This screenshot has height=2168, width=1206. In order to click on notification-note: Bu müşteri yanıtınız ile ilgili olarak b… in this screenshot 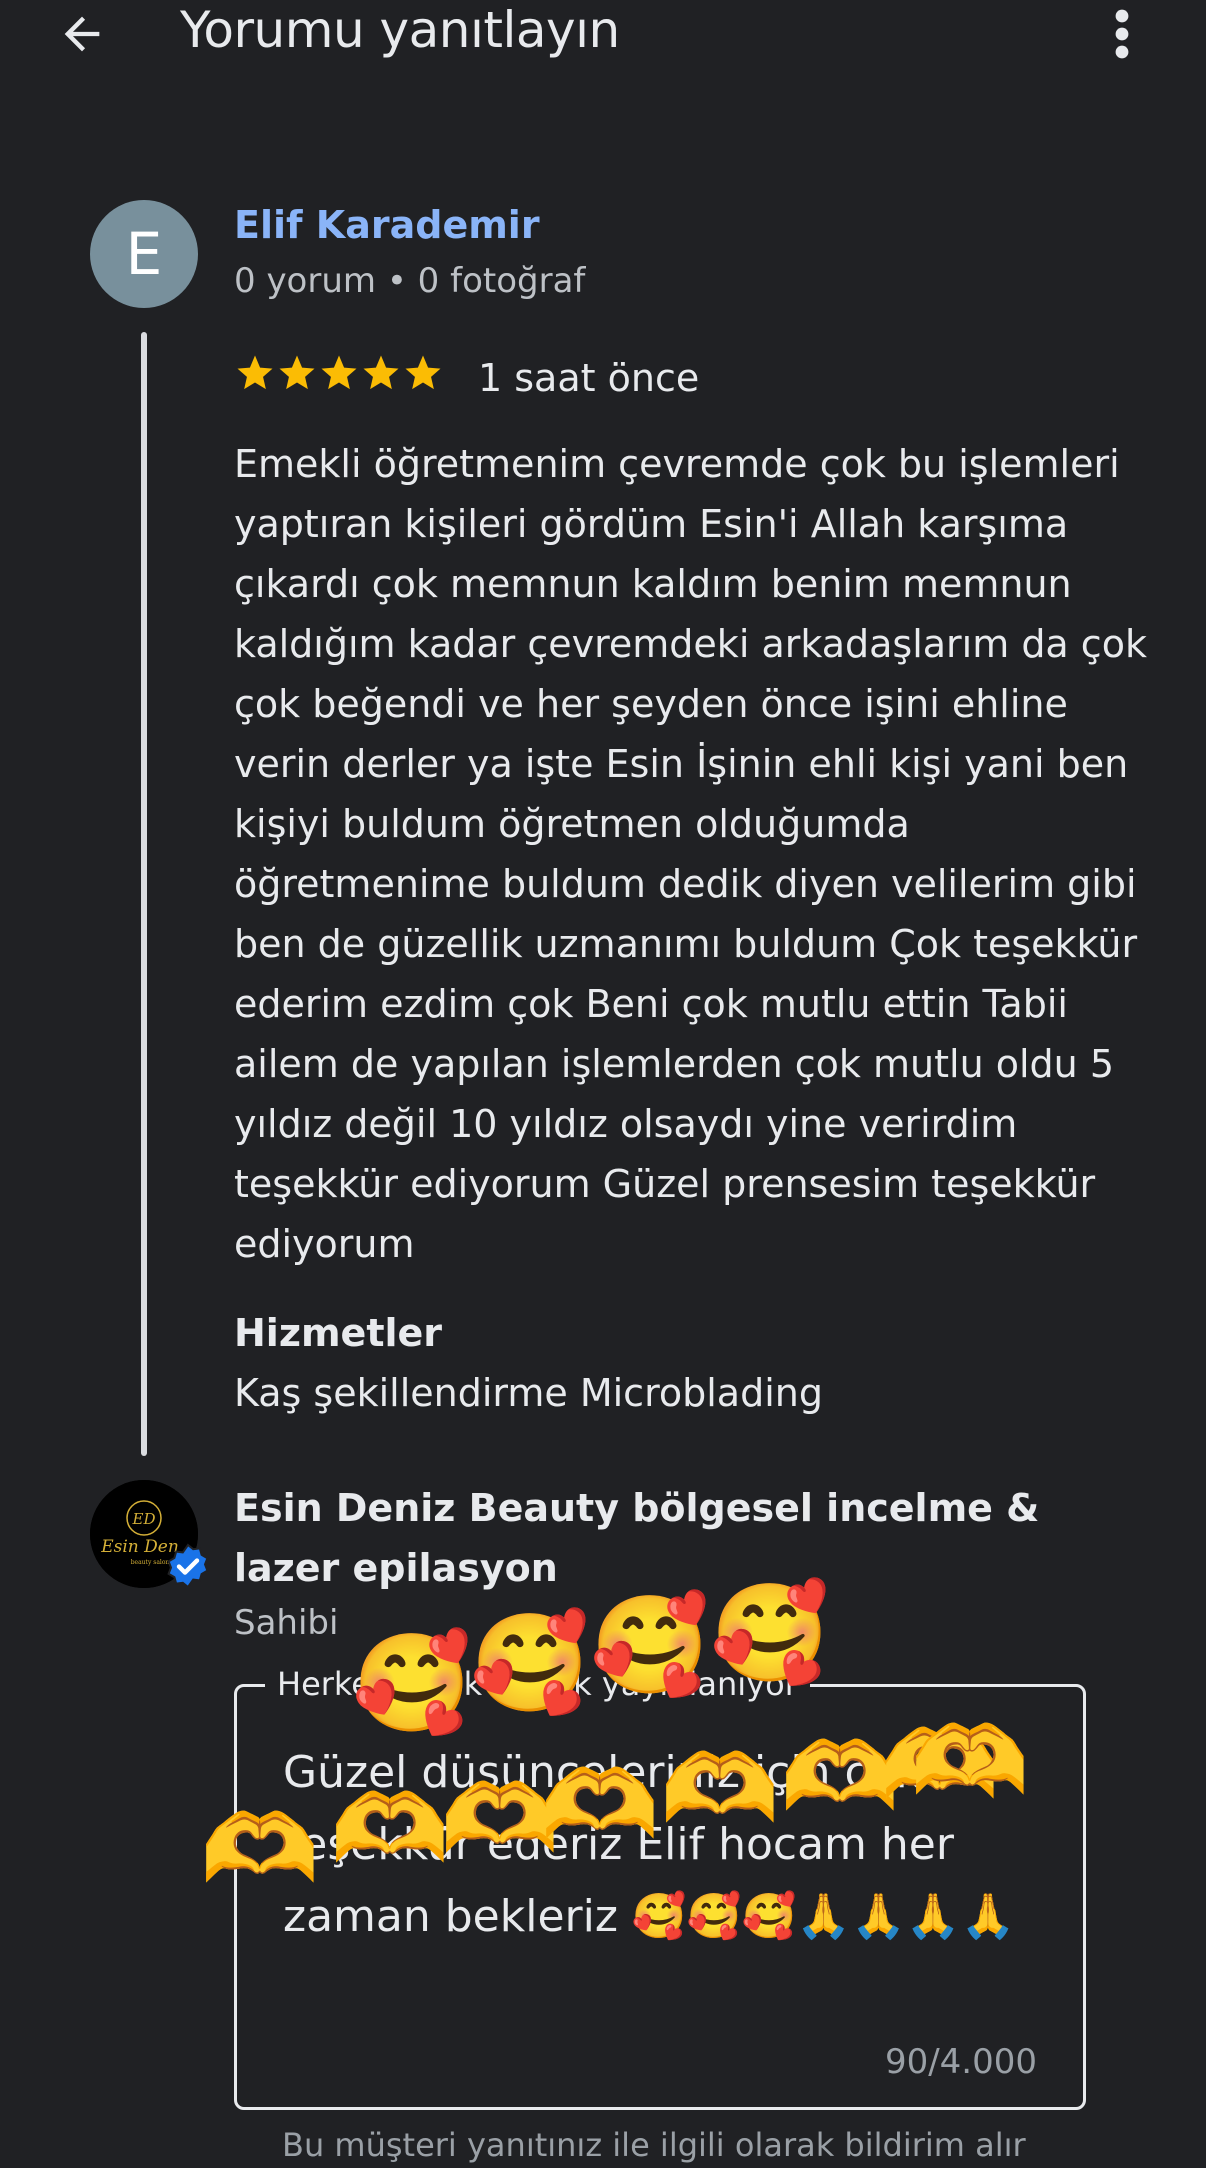, I will do `click(654, 2145)`.